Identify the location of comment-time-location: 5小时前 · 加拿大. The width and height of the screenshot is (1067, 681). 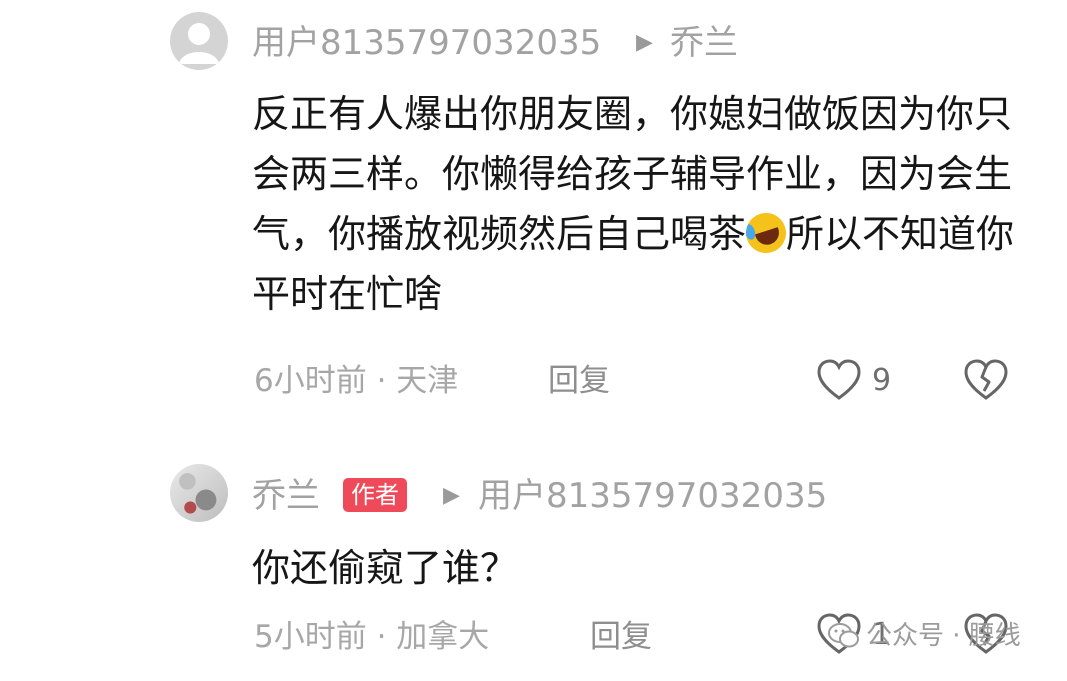
(372, 637).